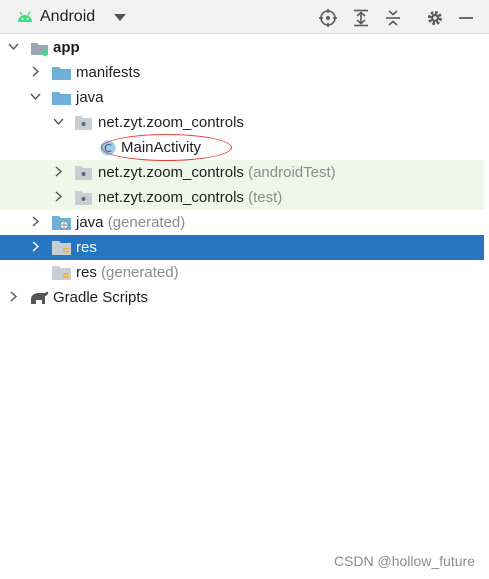  Describe the element at coordinates (171, 122) in the screenshot. I see `tree-item-label: net.zyt.zoom_controls` at that location.